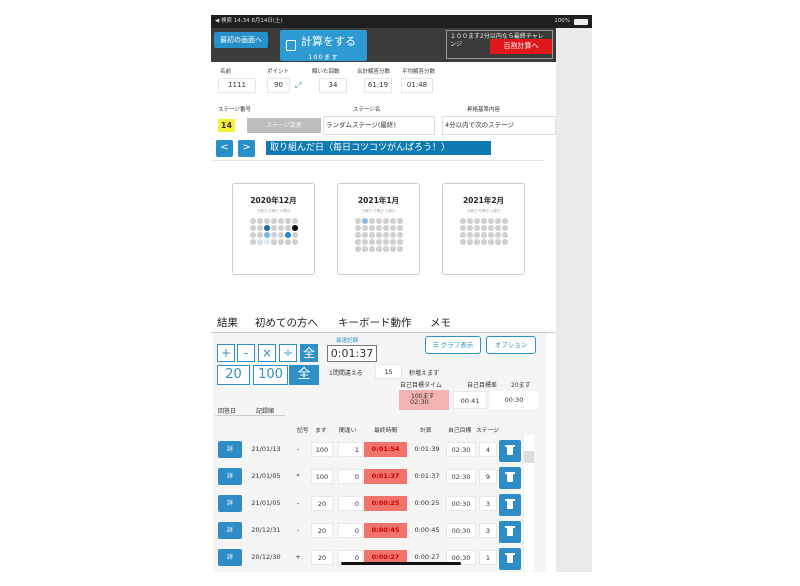 This screenshot has height=586, width=800. Describe the element at coordinates (233, 375) in the screenshot. I see `size-20-button: 20` at that location.